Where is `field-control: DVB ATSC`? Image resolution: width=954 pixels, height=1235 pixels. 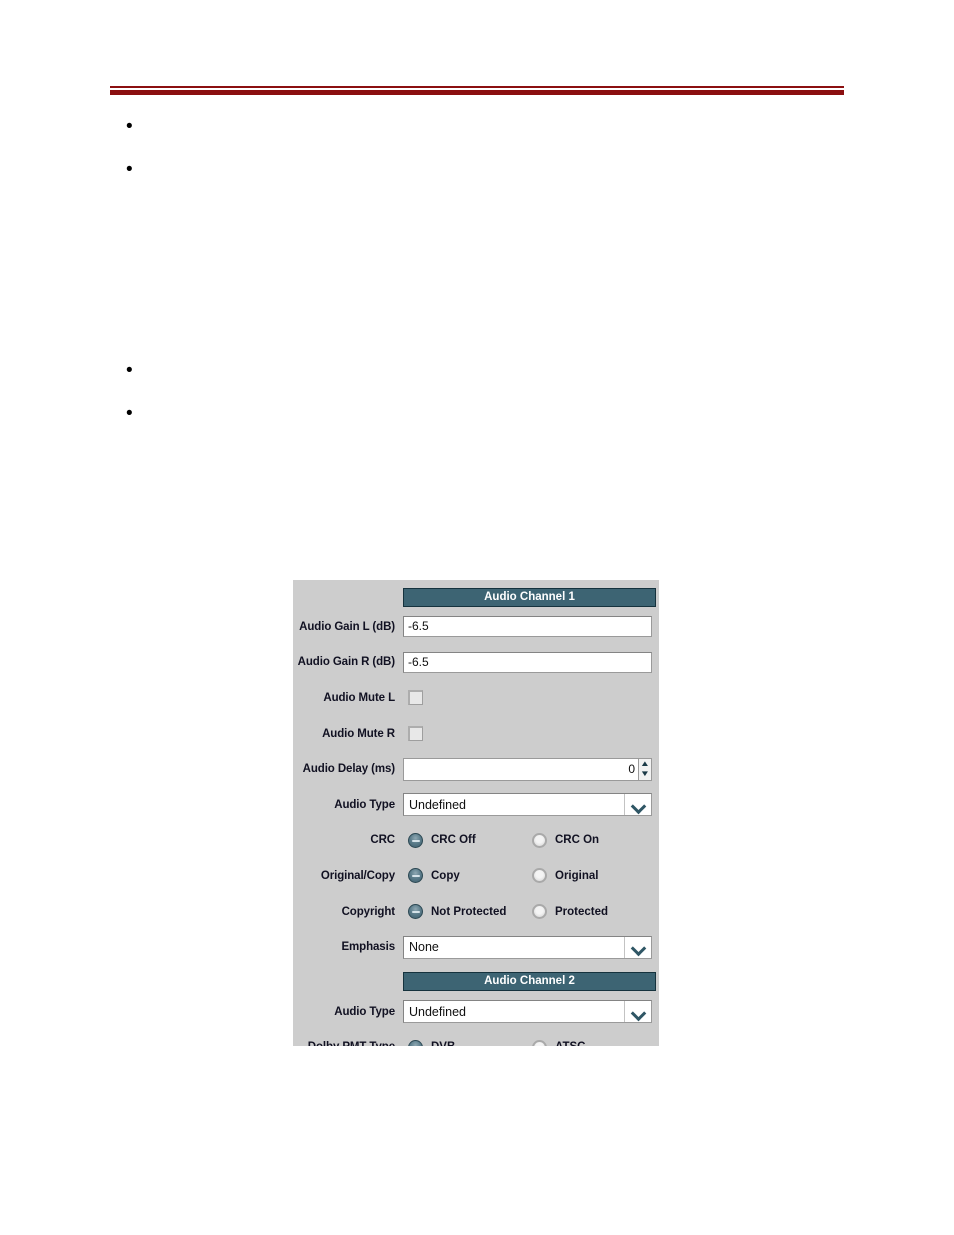
field-control: DVB ATSC is located at coordinates (529, 1042).